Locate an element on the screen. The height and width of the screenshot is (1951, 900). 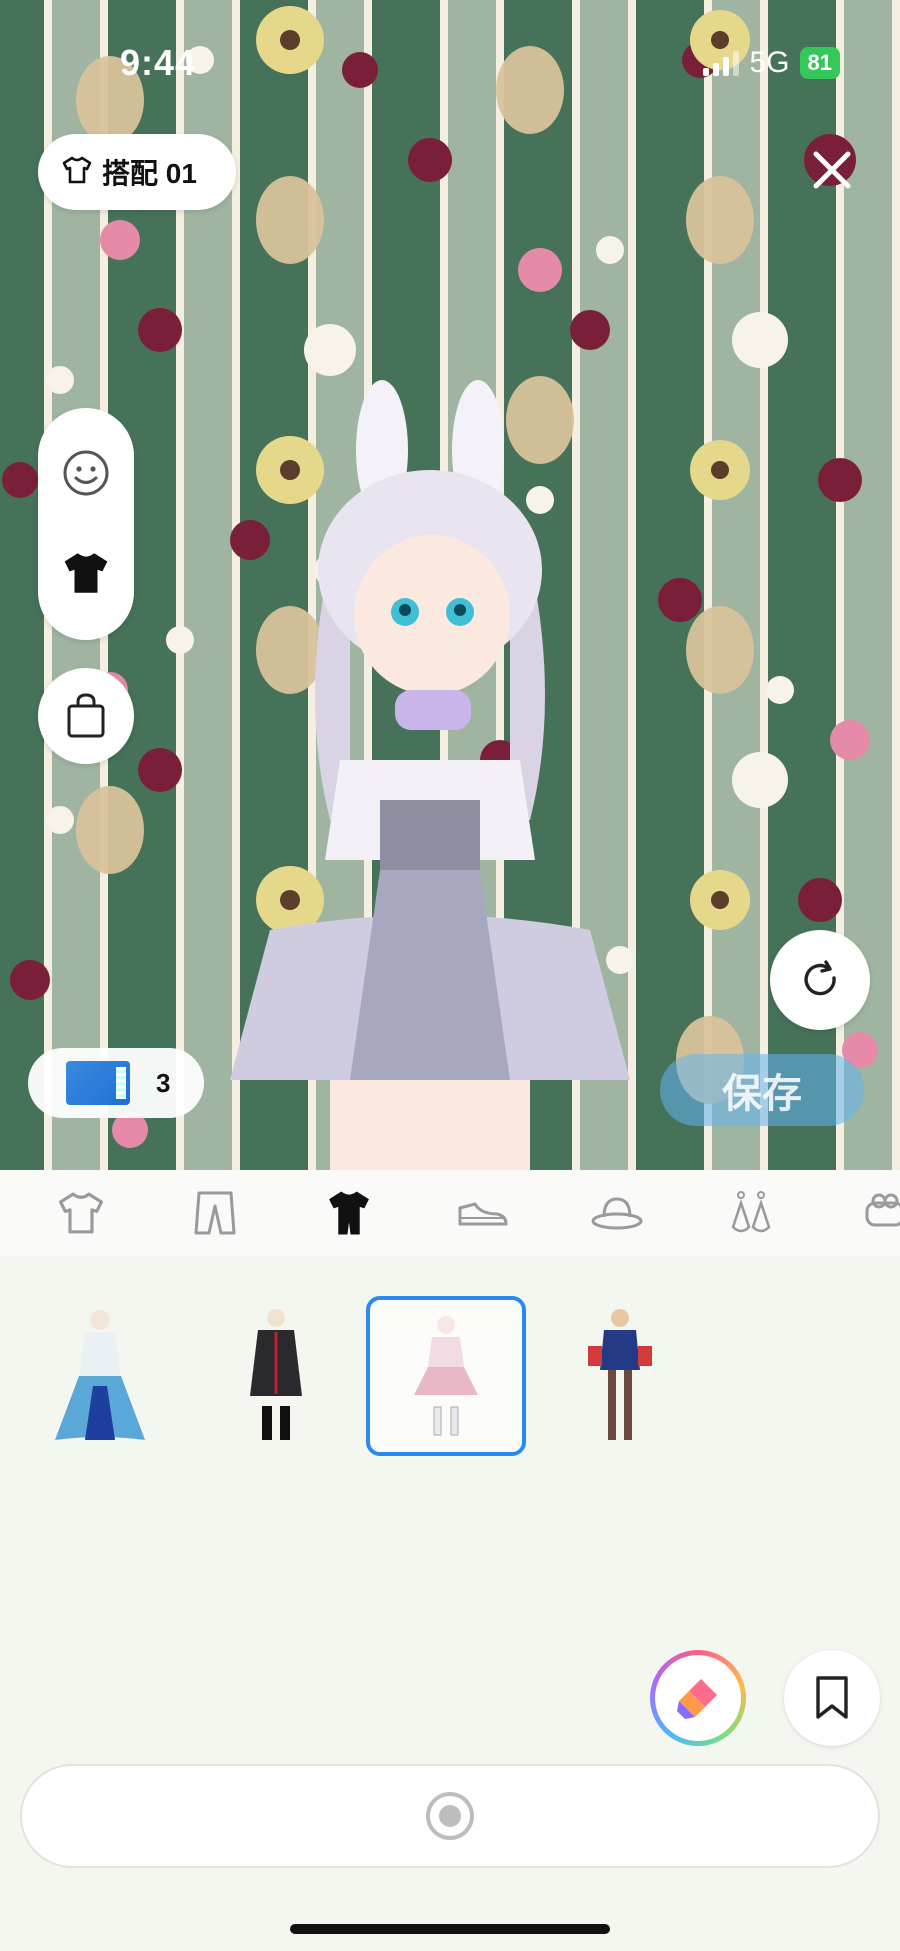
outfit-items is located at coordinates (450, 1396).